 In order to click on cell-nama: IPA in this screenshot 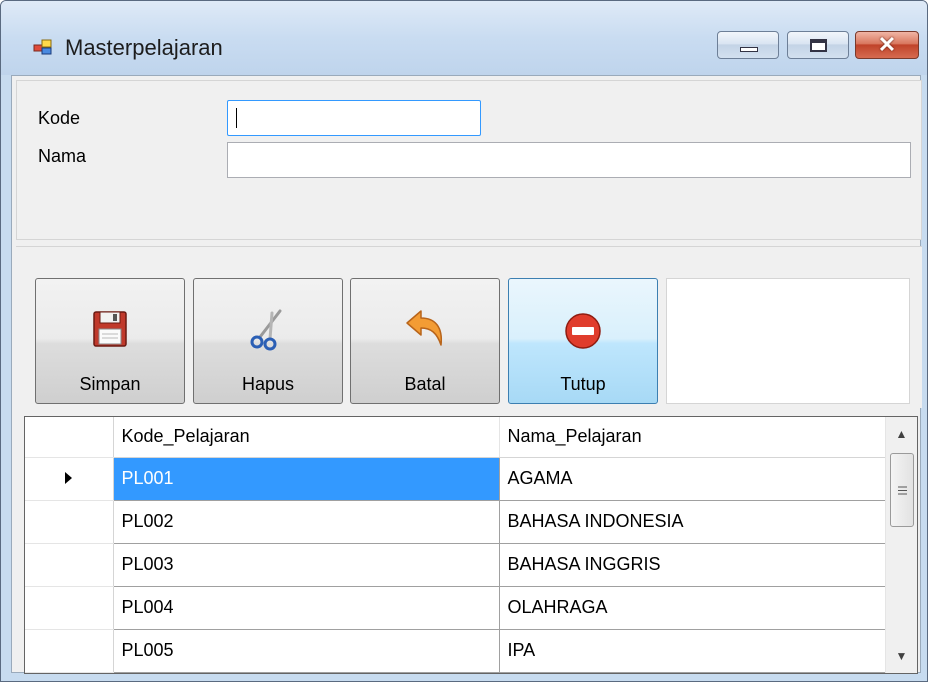, I will do `click(692, 650)`.